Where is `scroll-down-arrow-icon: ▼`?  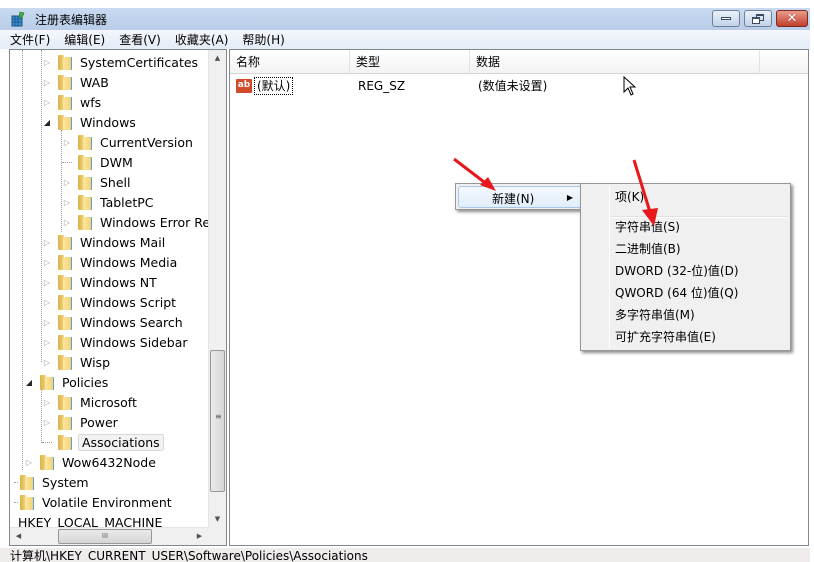 scroll-down-arrow-icon: ▼ is located at coordinates (217, 519).